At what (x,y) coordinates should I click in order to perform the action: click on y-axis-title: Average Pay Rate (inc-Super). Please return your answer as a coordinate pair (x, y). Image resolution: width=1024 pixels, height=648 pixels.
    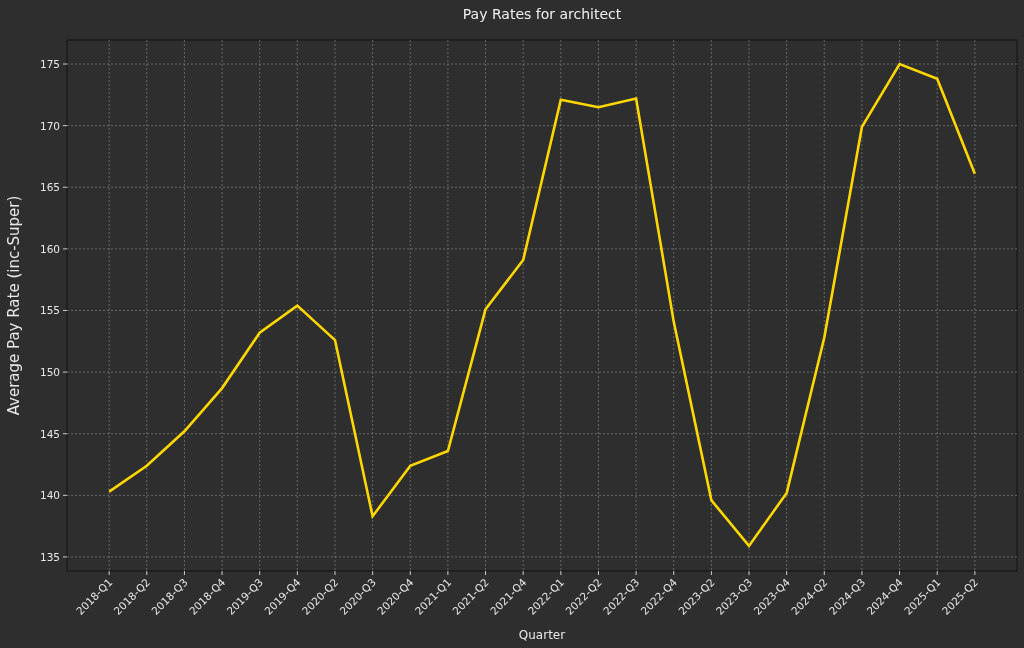
    Looking at the image, I should click on (14, 305).